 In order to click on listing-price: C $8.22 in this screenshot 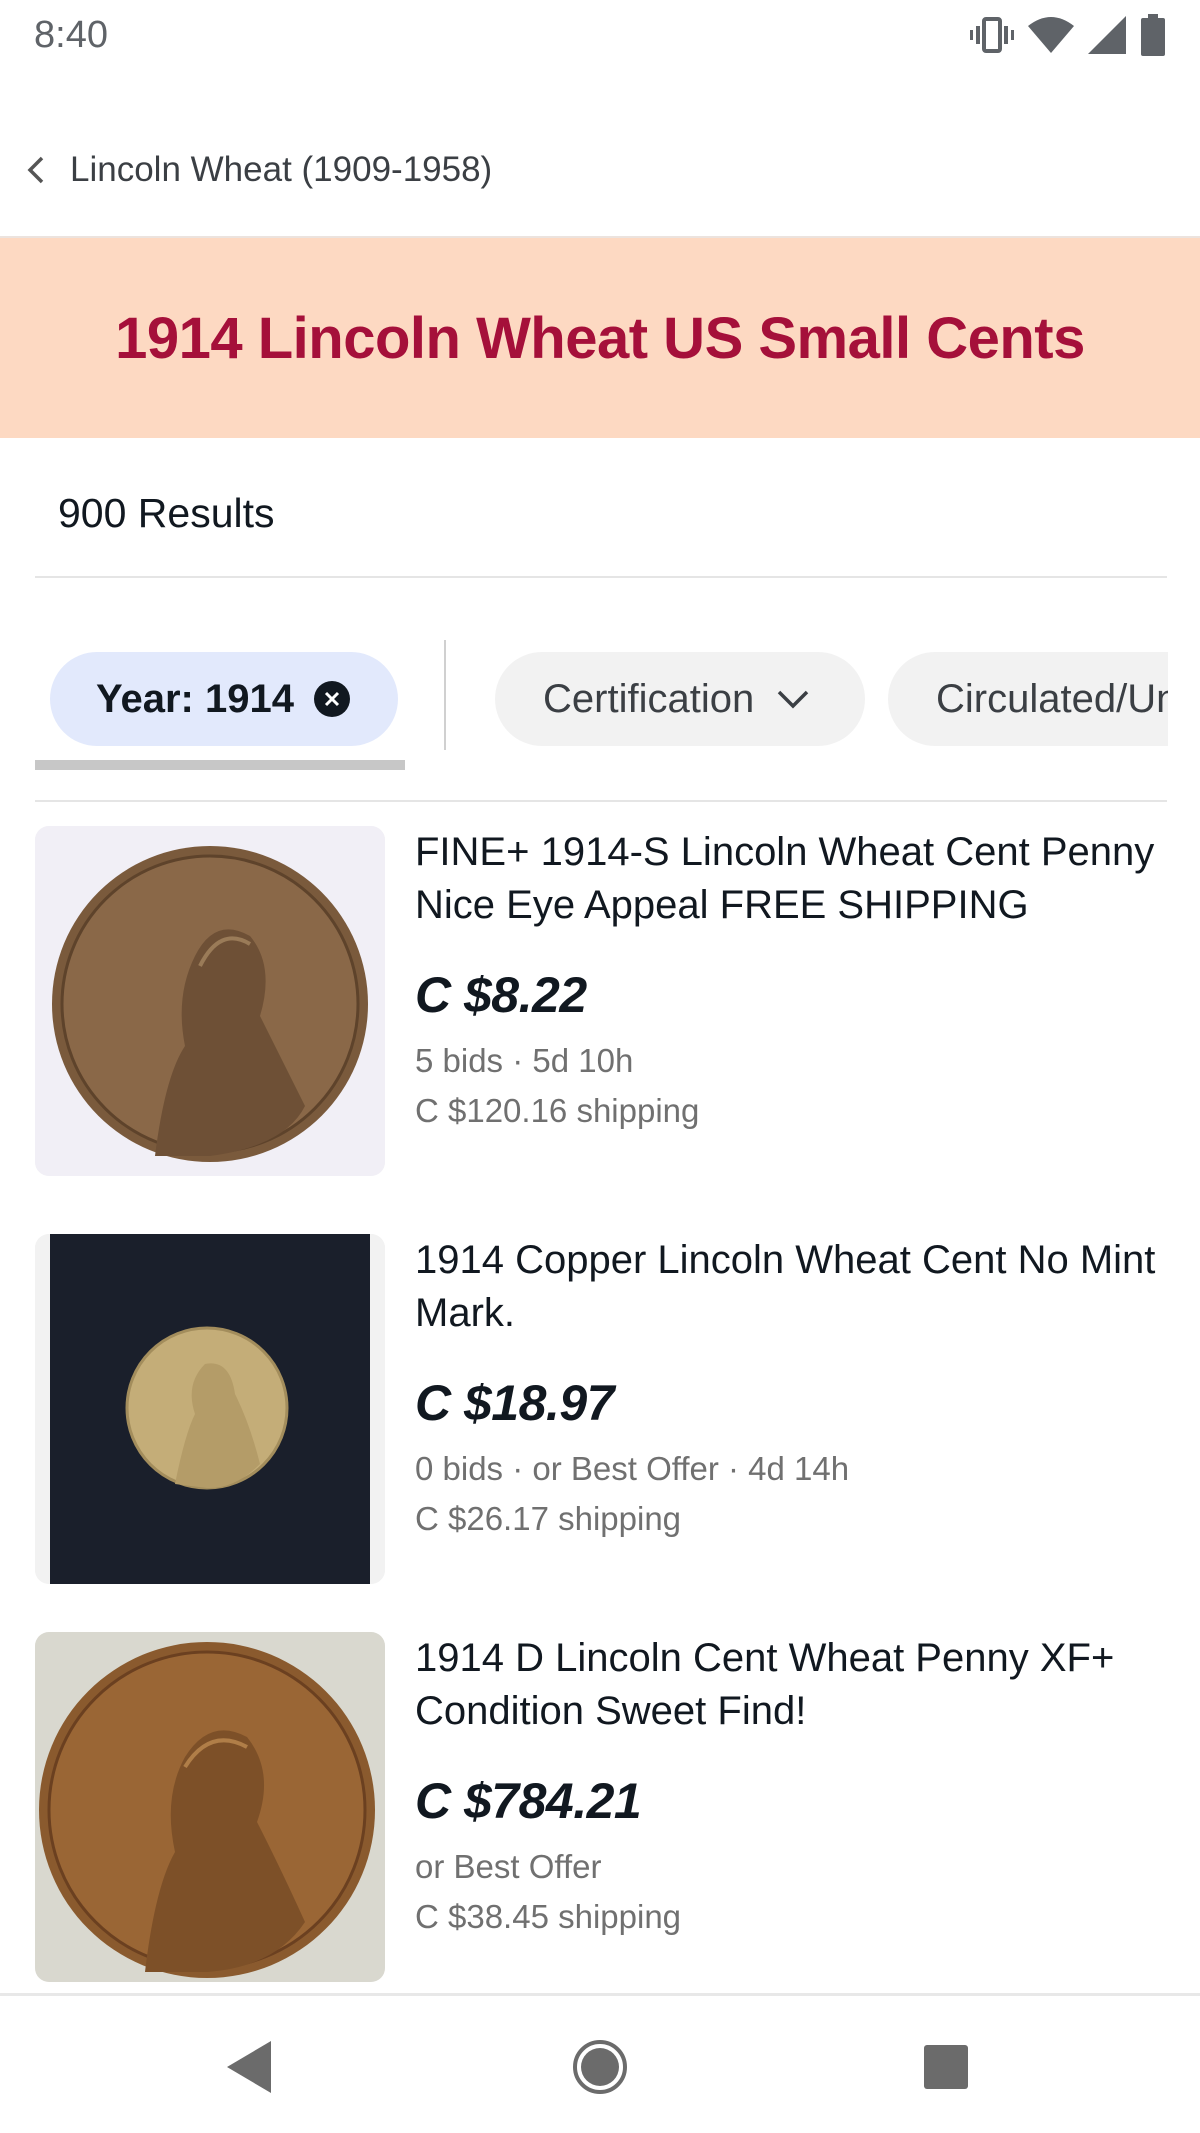, I will do `click(501, 995)`.